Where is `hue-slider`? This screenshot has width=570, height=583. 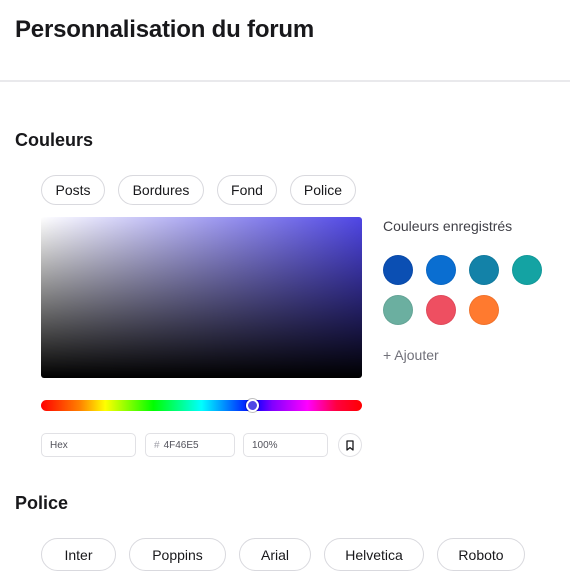 hue-slider is located at coordinates (201, 405).